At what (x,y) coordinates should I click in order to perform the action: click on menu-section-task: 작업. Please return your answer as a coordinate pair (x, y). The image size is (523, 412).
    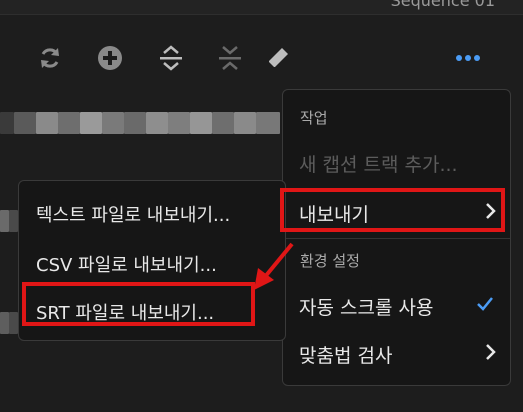
    Looking at the image, I should click on (314, 118).